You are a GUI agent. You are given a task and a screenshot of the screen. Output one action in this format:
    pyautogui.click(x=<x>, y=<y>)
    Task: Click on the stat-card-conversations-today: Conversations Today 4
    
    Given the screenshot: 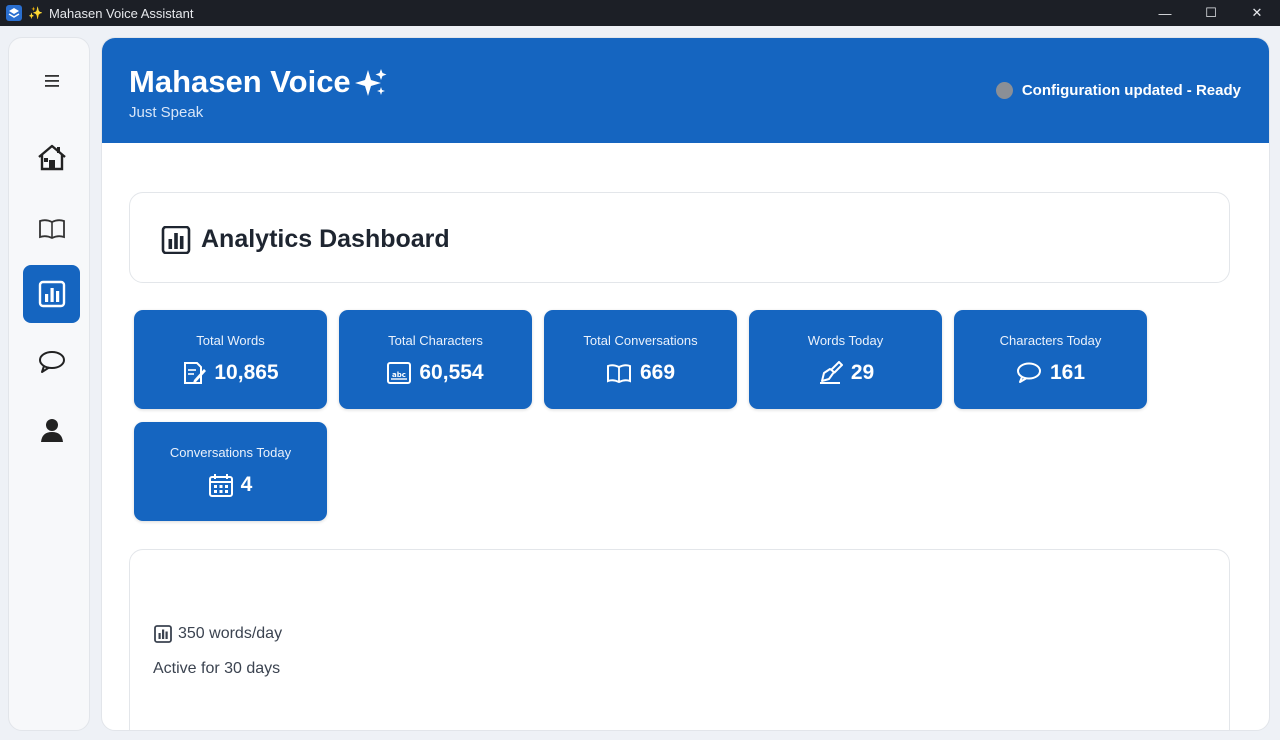 What is the action you would take?
    pyautogui.click(x=230, y=471)
    